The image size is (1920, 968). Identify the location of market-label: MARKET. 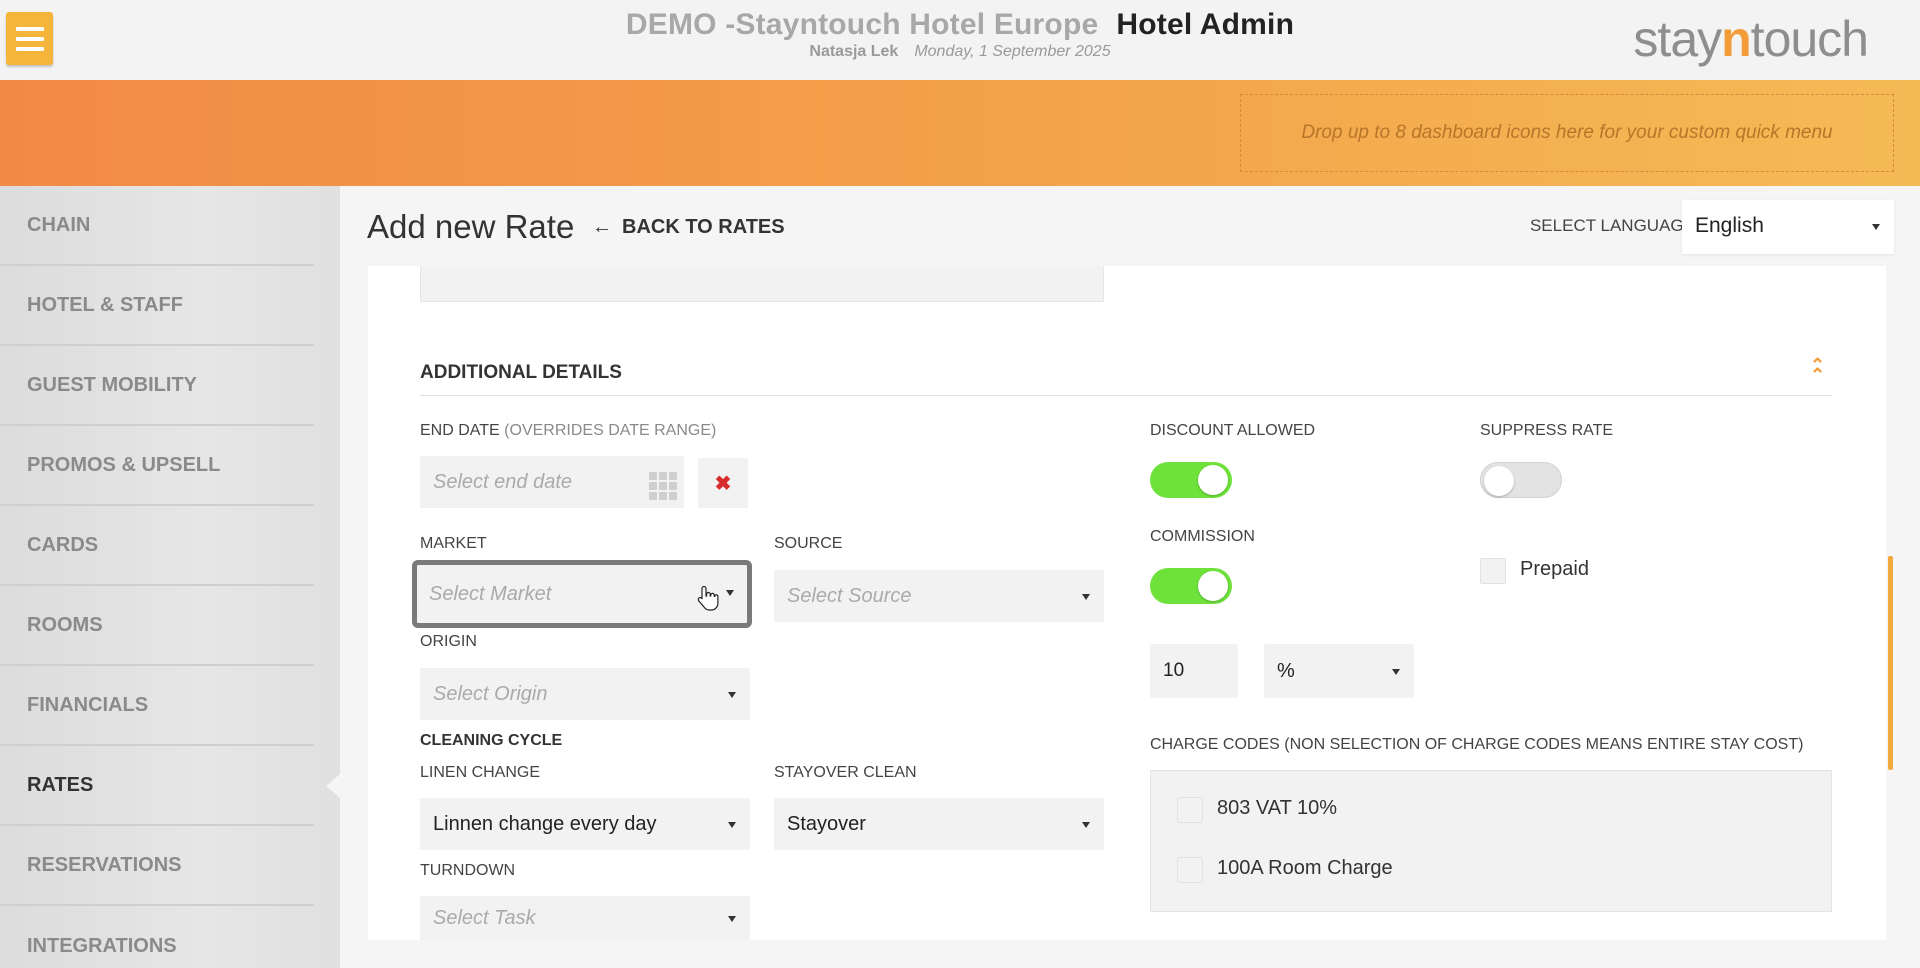
(453, 543).